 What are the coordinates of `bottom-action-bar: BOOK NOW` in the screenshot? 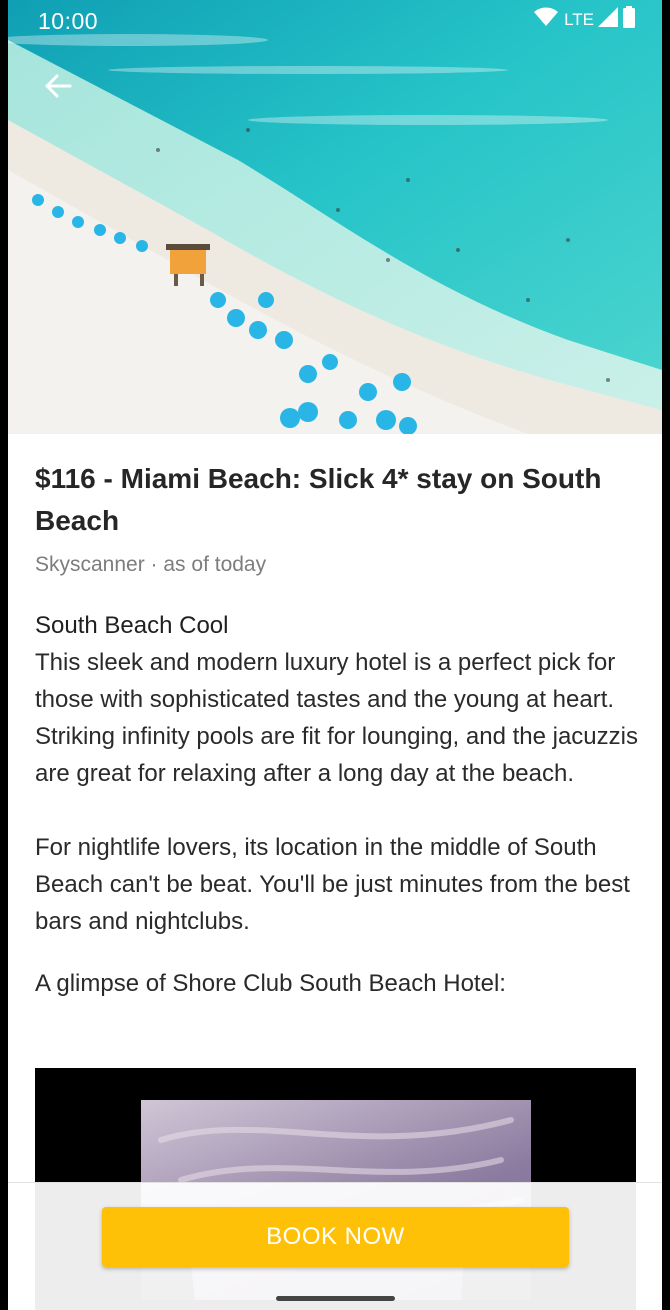 It's located at (335, 1246).